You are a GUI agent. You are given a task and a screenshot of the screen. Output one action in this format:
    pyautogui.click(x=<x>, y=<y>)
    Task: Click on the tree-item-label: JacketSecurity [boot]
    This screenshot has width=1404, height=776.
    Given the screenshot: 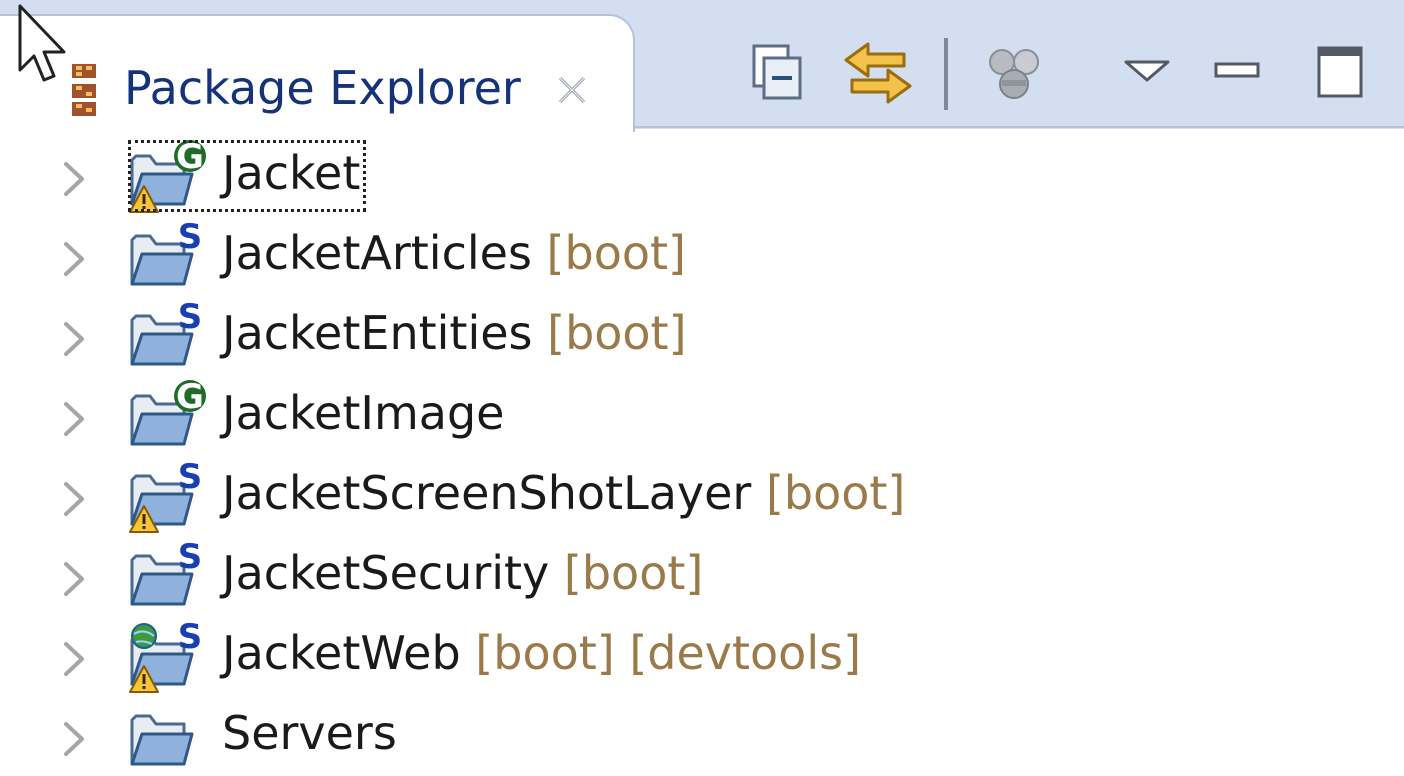 What is the action you would take?
    pyautogui.click(x=462, y=573)
    